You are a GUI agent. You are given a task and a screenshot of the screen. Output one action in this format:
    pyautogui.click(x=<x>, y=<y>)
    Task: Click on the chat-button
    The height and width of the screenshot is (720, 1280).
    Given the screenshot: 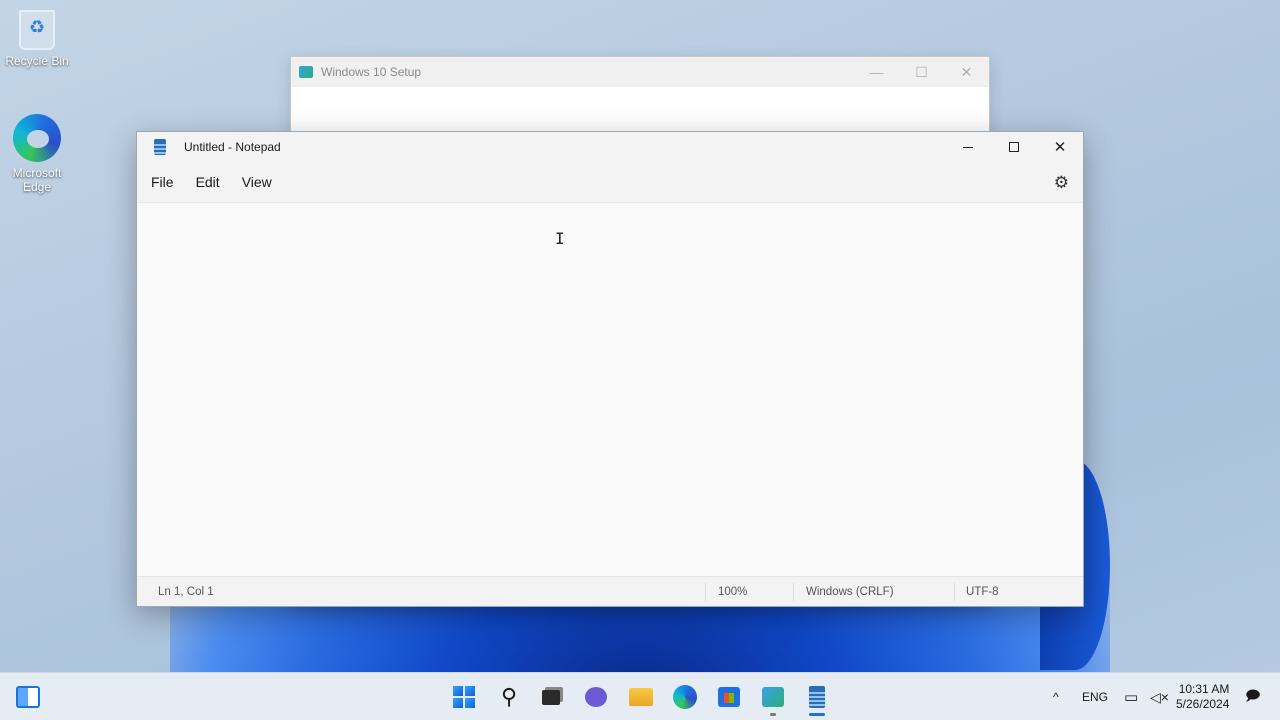 What is the action you would take?
    pyautogui.click(x=596, y=697)
    